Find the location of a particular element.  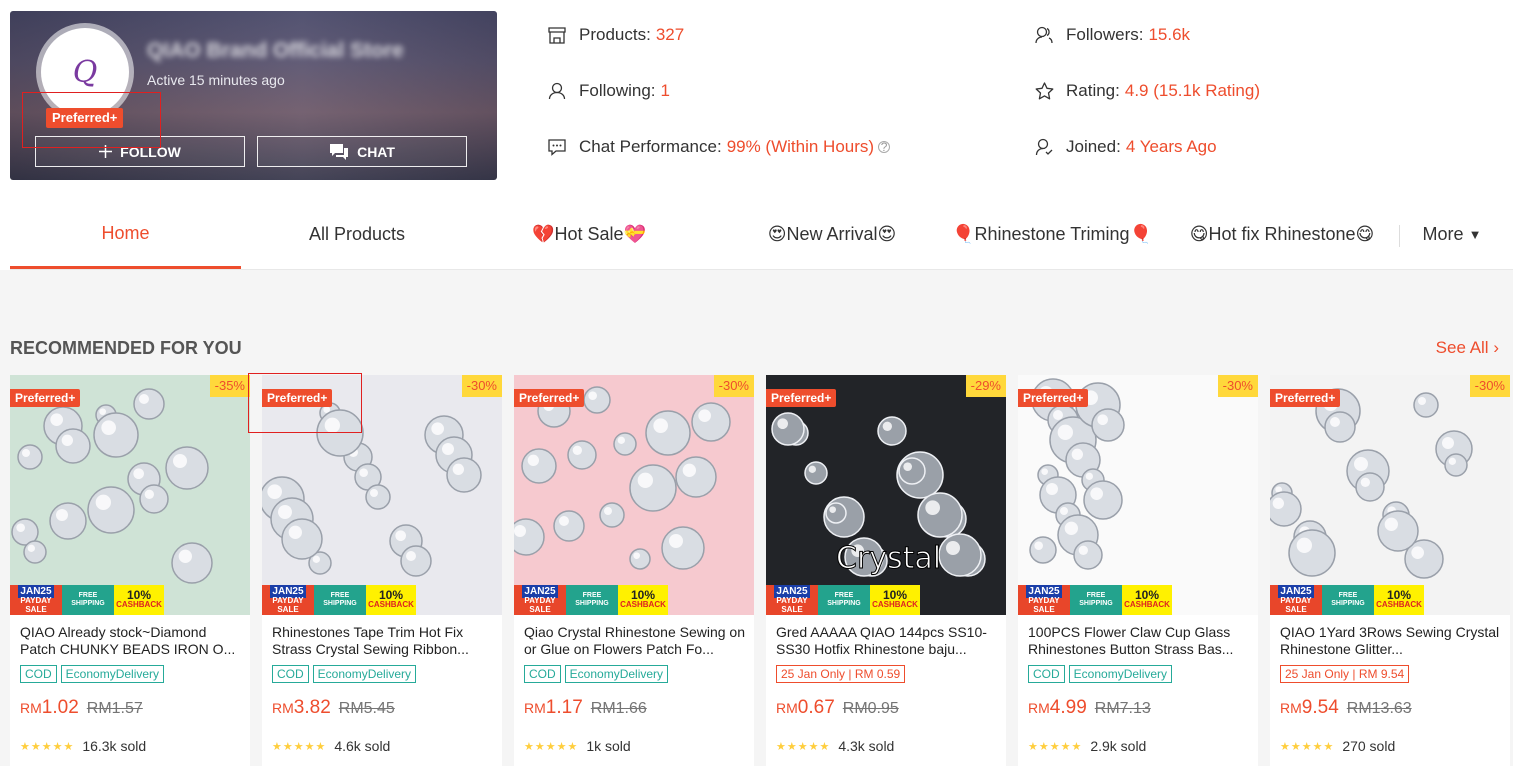

shop-name: QIAO Brand Official Store is located at coordinates (275, 50).